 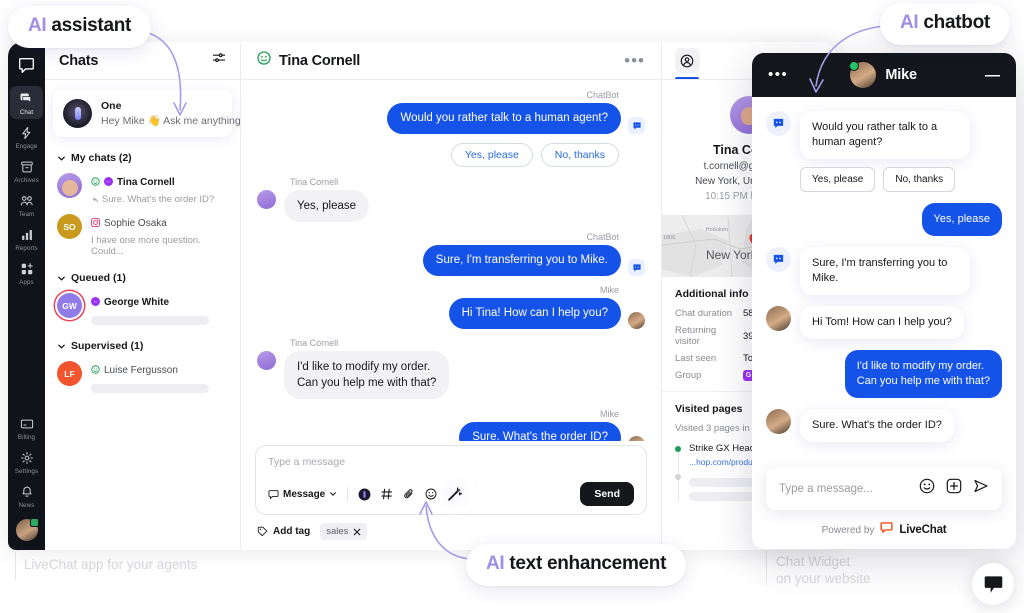 What do you see at coordinates (364, 494) in the screenshot?
I see `one-ai-icon` at bounding box center [364, 494].